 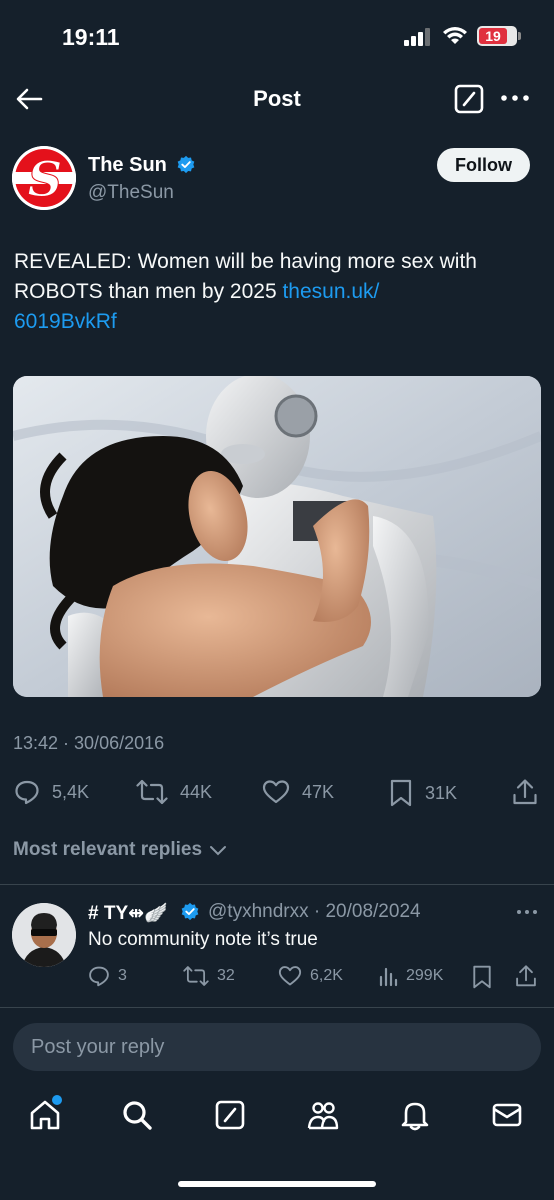 I want to click on like-button: 47K, so click(x=298, y=792).